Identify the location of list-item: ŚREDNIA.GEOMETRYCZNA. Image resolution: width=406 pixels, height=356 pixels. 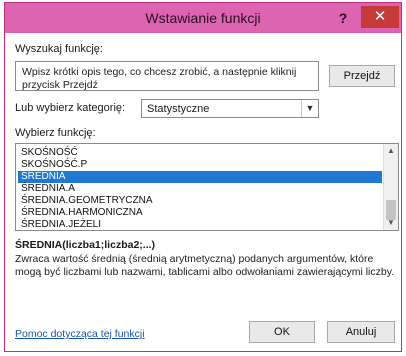
(200, 201).